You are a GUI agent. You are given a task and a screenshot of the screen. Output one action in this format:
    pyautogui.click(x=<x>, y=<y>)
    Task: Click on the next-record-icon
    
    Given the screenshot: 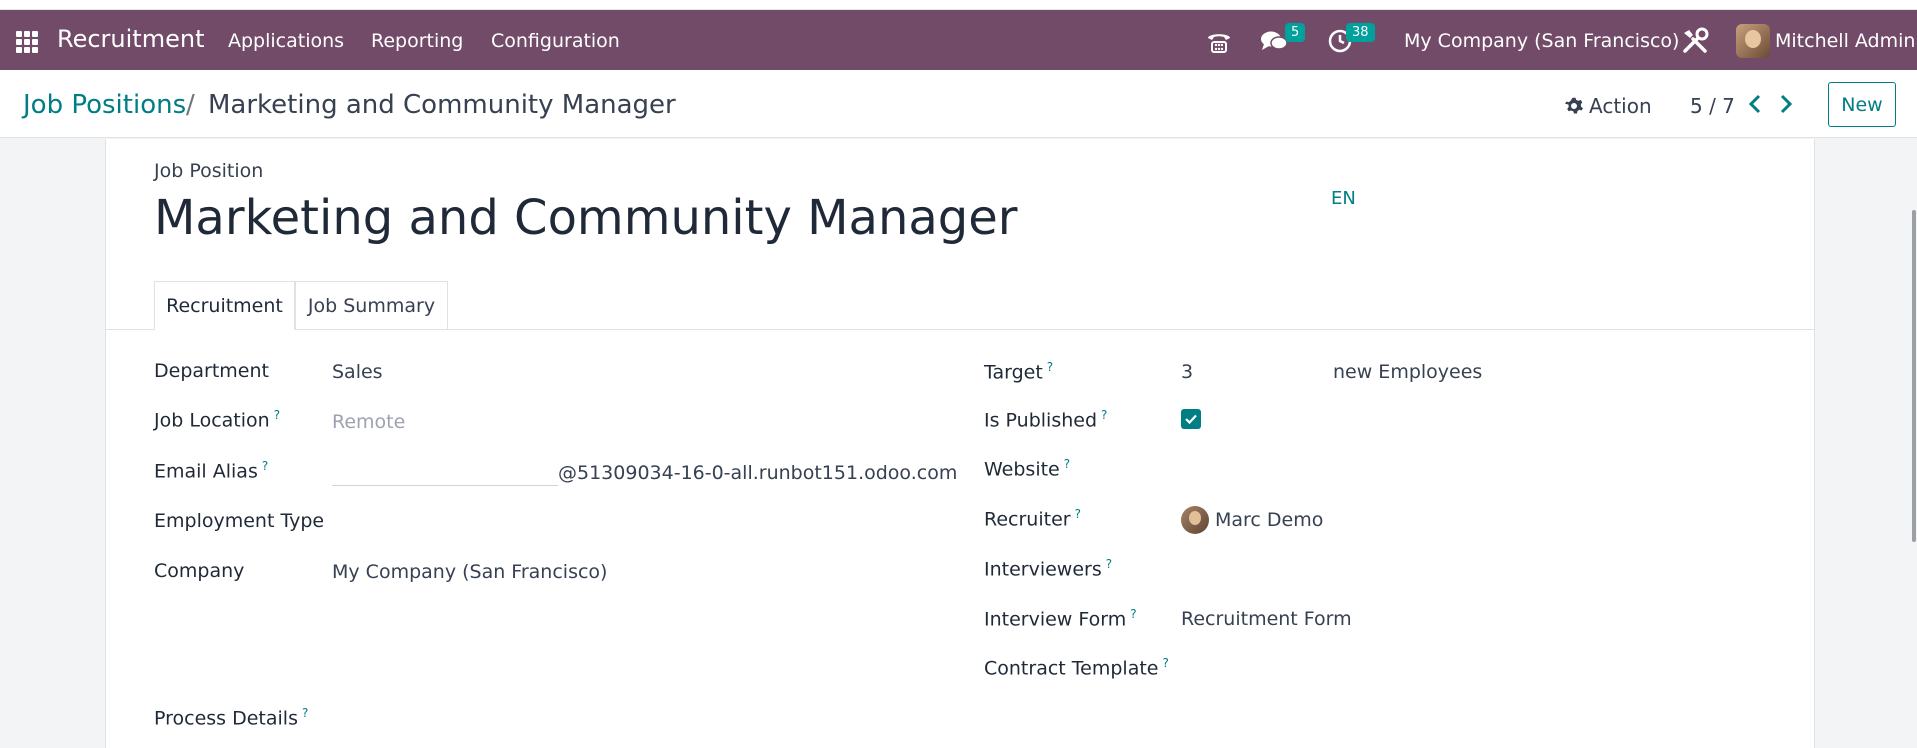 What is the action you would take?
    pyautogui.click(x=1786, y=104)
    